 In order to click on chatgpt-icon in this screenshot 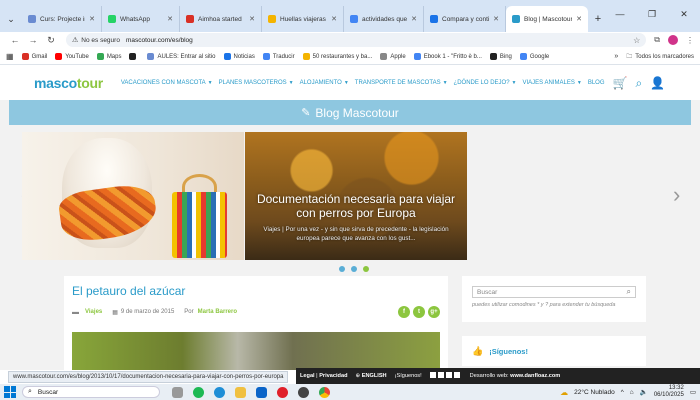, I will do `click(303, 392)`.